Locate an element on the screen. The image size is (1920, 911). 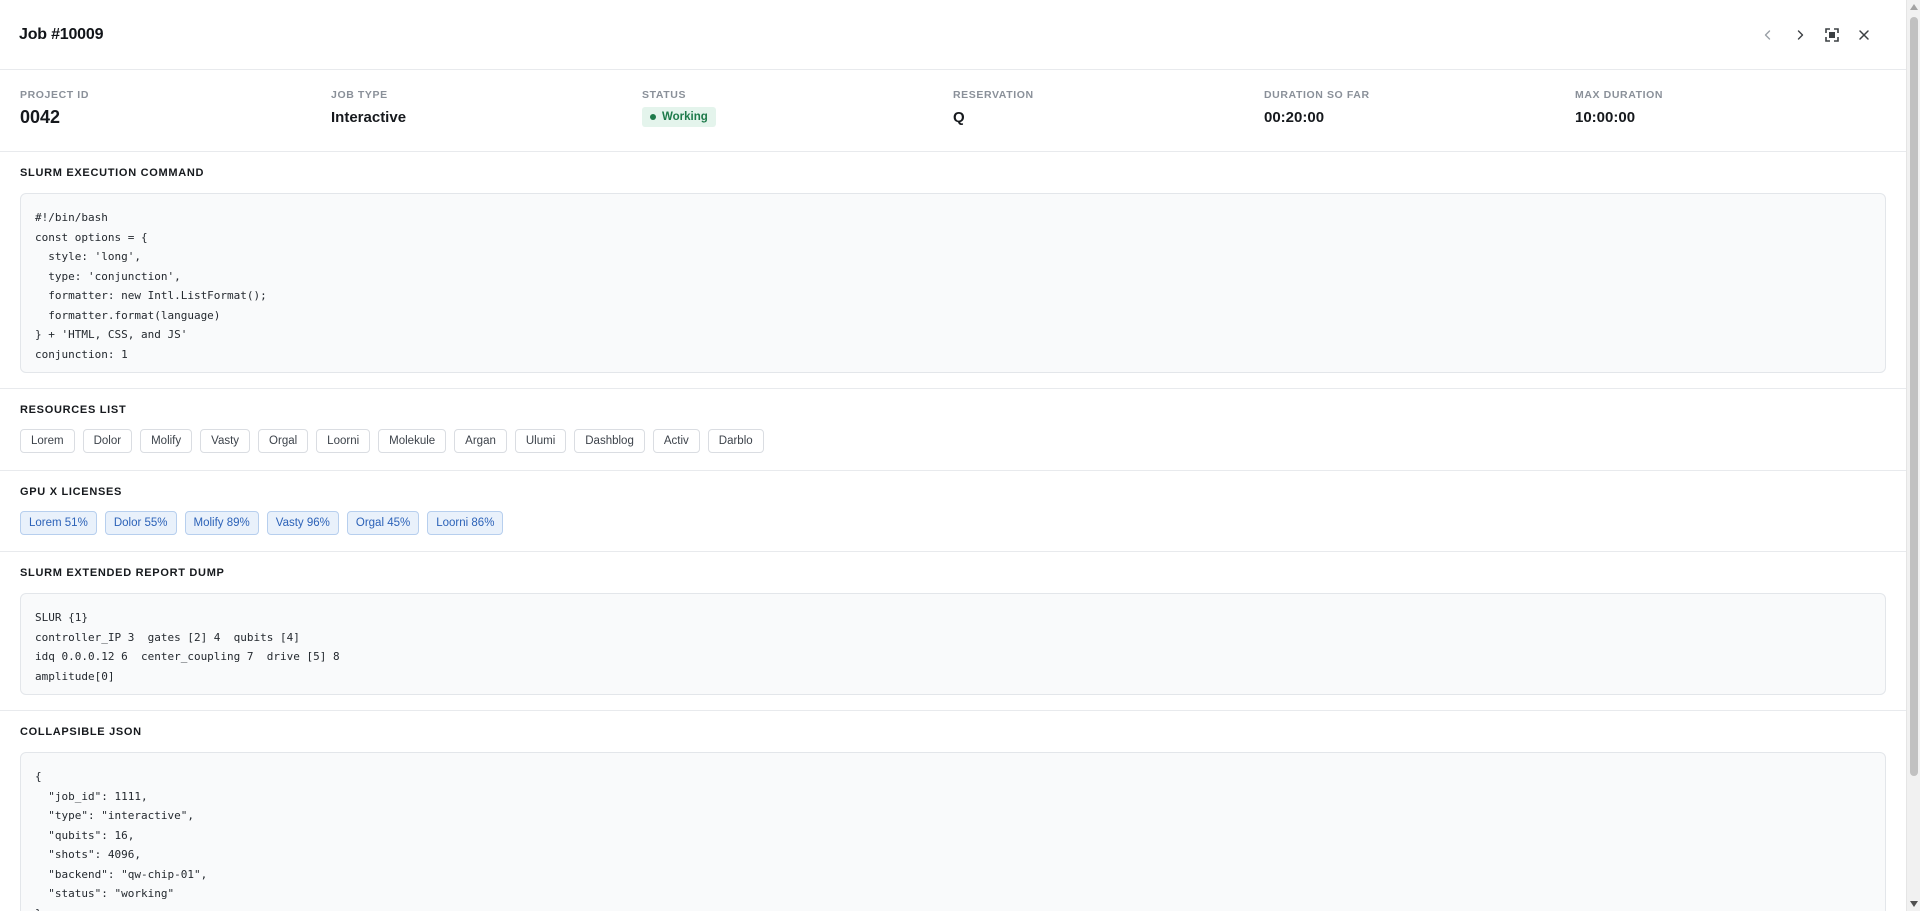
section-title: COLLAPSIBLE JSON is located at coordinates (81, 732).